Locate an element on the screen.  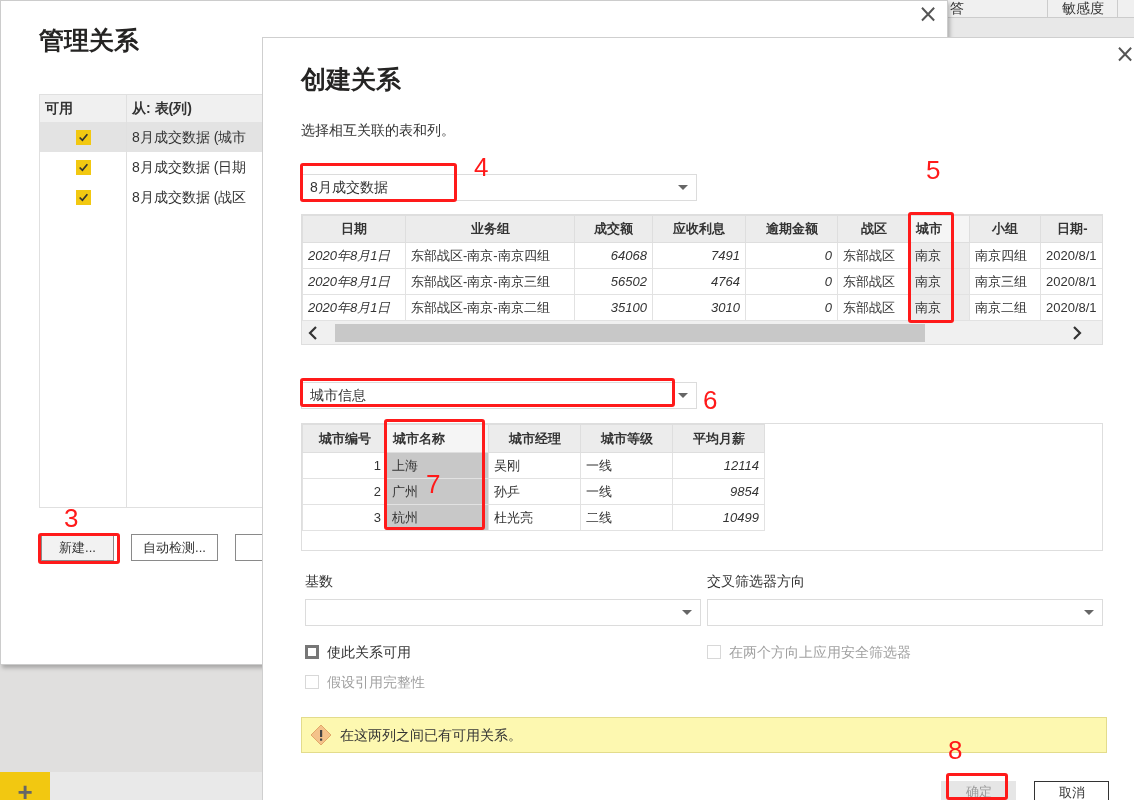
table-cell: 二线 is located at coordinates (626, 517).